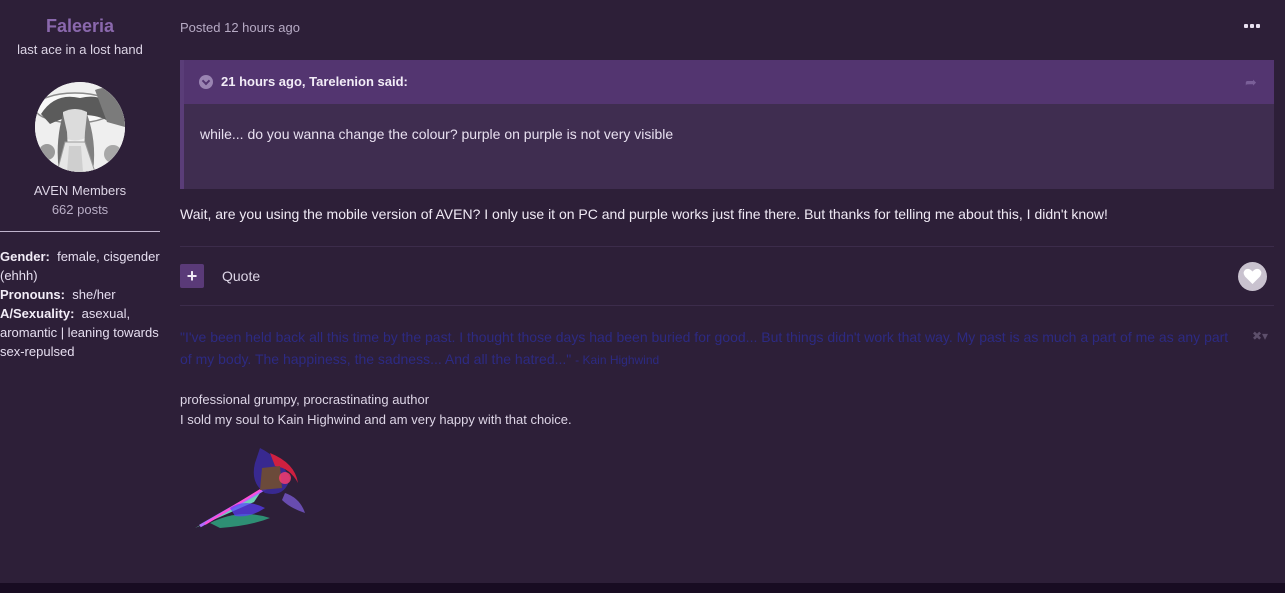 The image size is (1285, 593). What do you see at coordinates (262, 27) in the screenshot?
I see `posted-time: 12 hours ago` at bounding box center [262, 27].